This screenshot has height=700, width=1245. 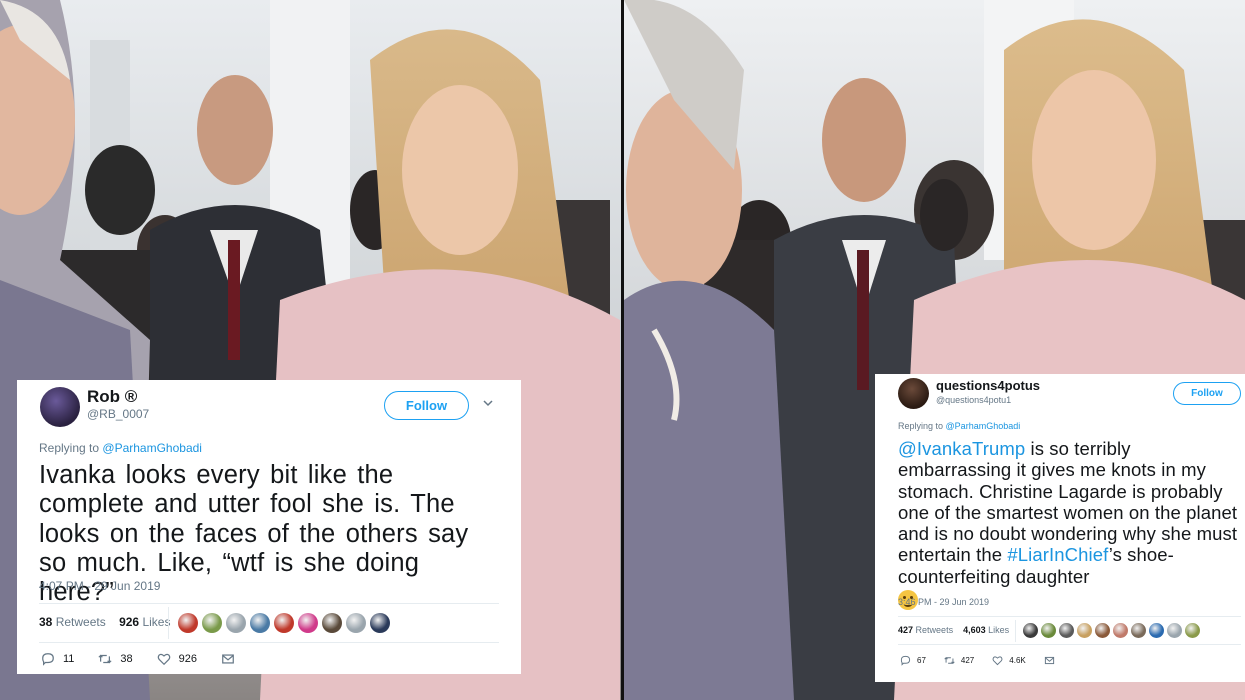 I want to click on likes-count: 4,603, so click(x=974, y=630).